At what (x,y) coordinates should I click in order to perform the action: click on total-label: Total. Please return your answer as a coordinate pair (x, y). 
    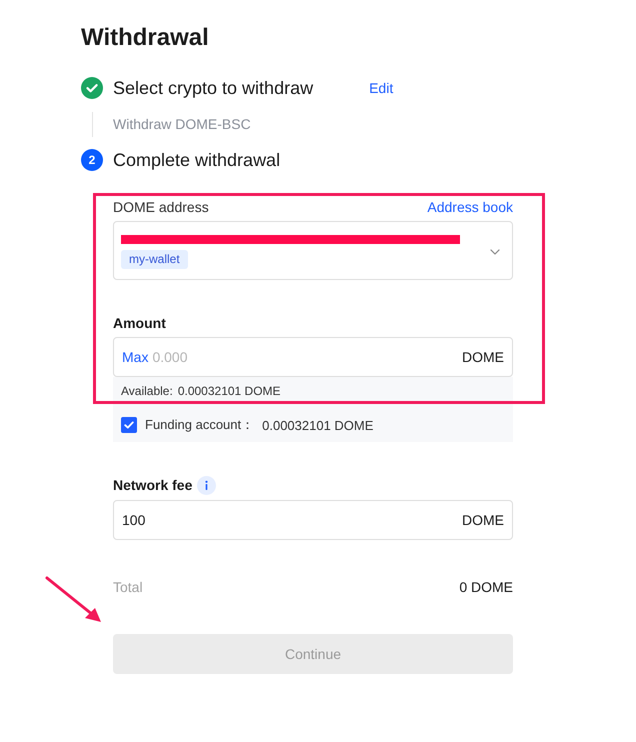
    Looking at the image, I should click on (128, 587).